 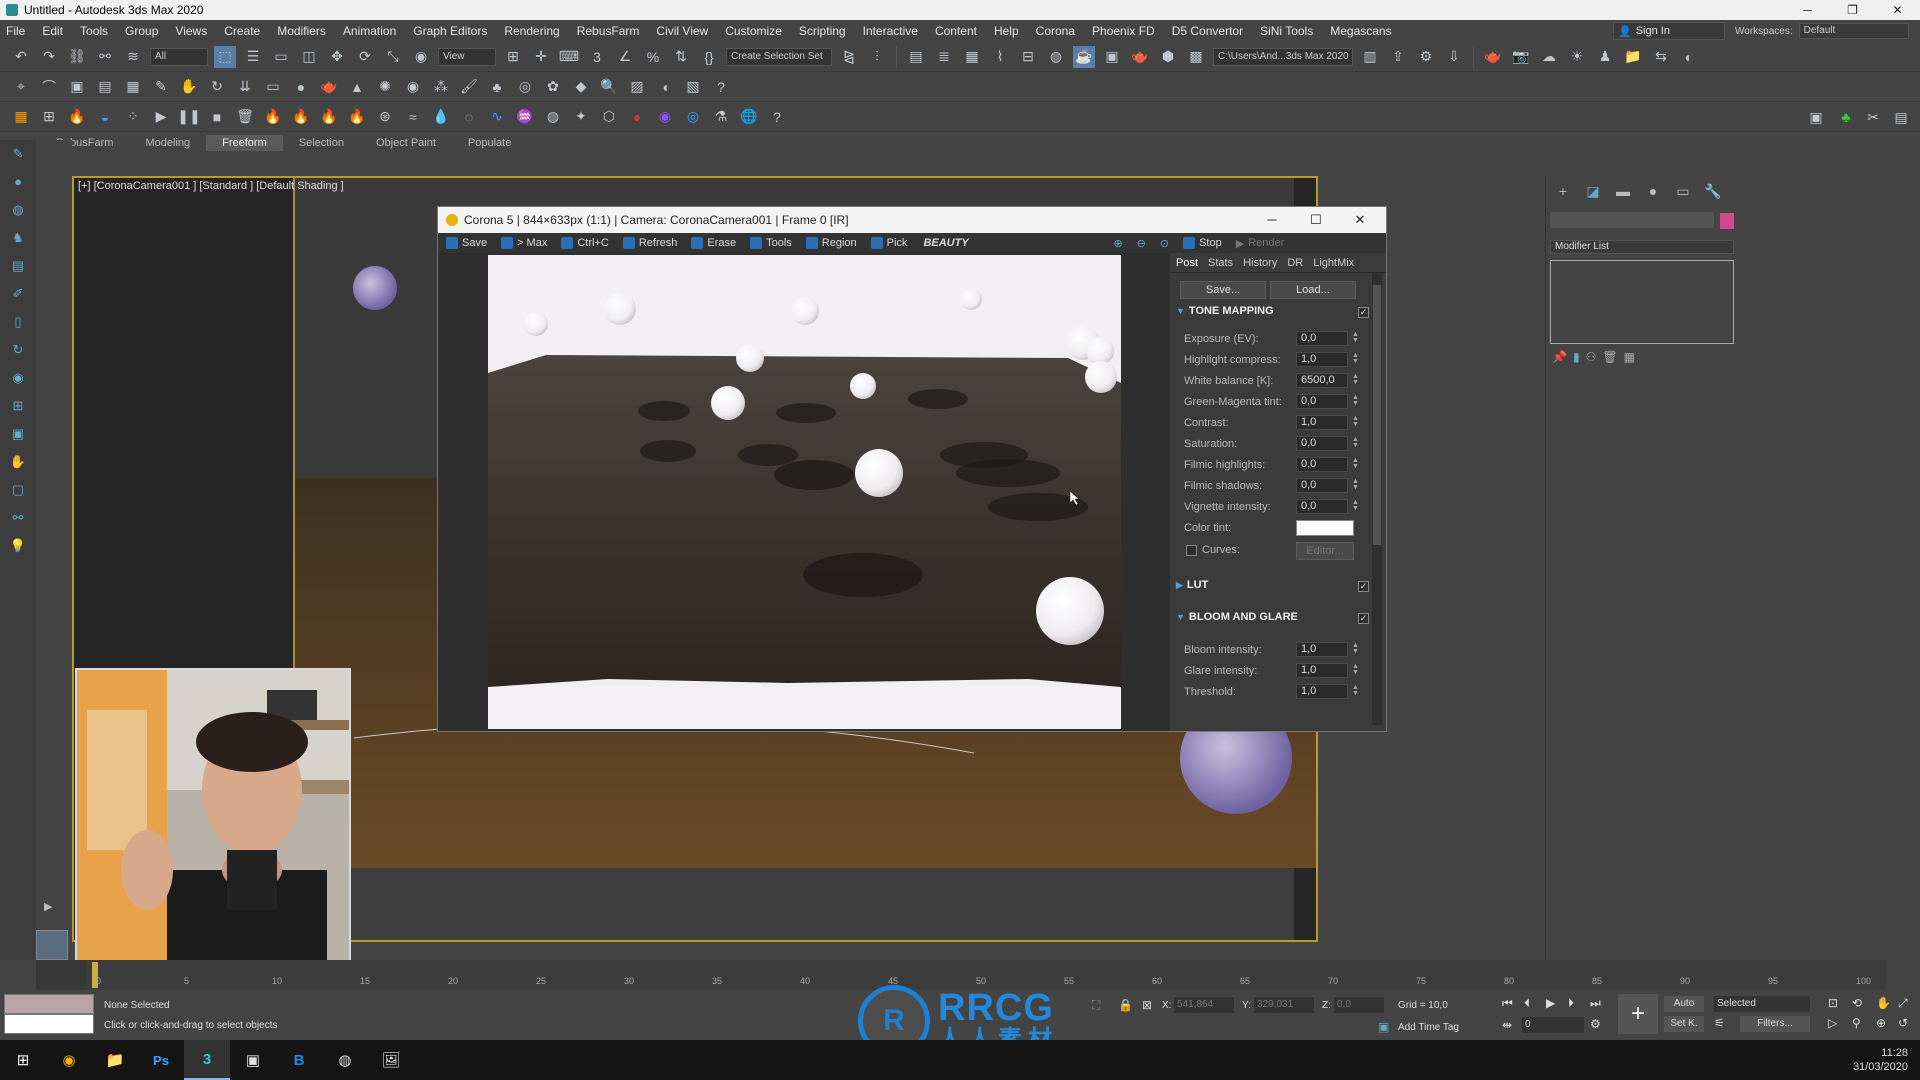 I want to click on color-tint-swatch, so click(x=1325, y=528).